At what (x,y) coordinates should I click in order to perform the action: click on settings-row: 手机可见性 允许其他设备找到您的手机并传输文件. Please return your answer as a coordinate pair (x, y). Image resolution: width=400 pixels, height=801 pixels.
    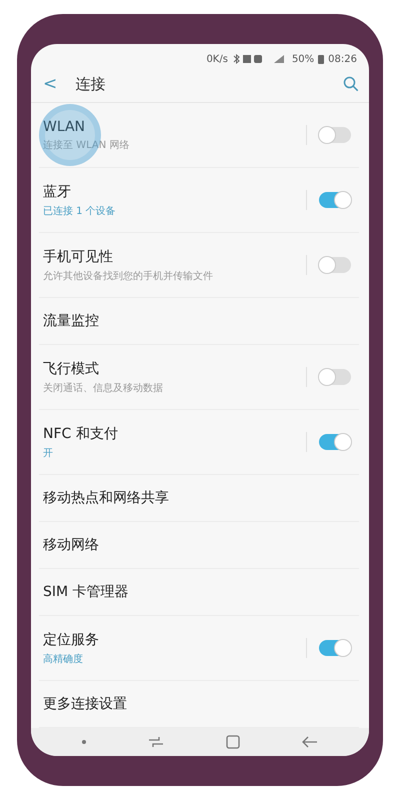
    Looking at the image, I should click on (199, 265).